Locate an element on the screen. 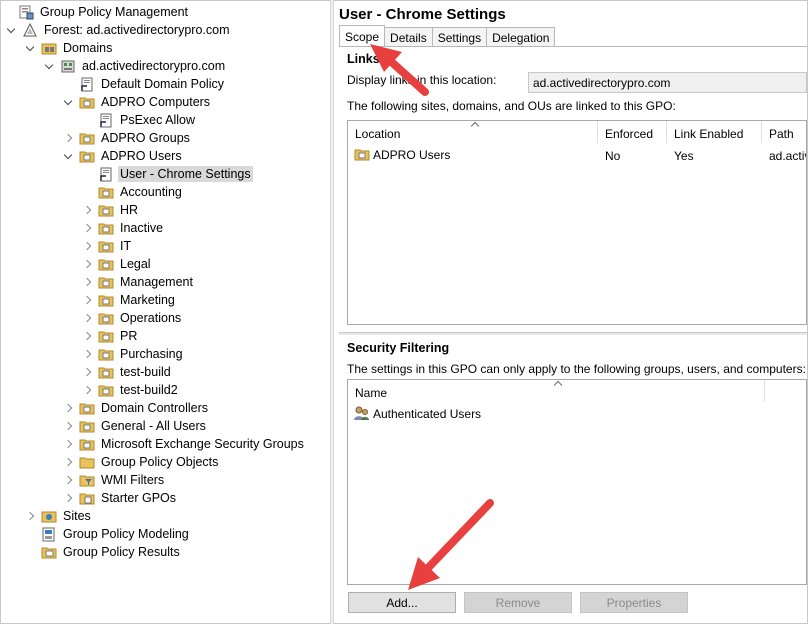 The height and width of the screenshot is (624, 808). tree-node-psexec-allow: PsExec Allow is located at coordinates (140, 120).